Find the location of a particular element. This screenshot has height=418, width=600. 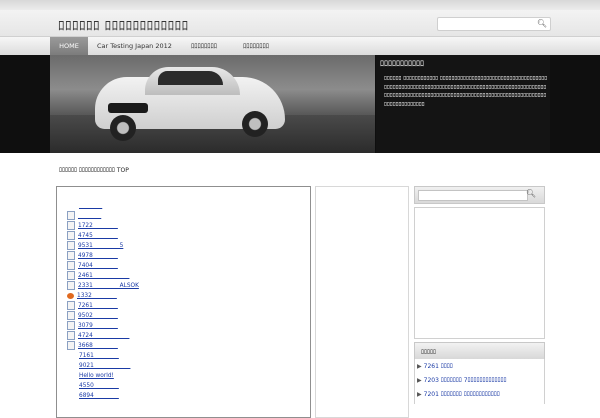

list-item: 1722 ________ is located at coordinates (92, 226).